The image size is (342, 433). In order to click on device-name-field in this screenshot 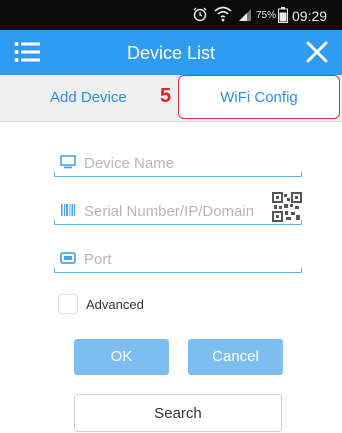, I will do `click(178, 163)`.